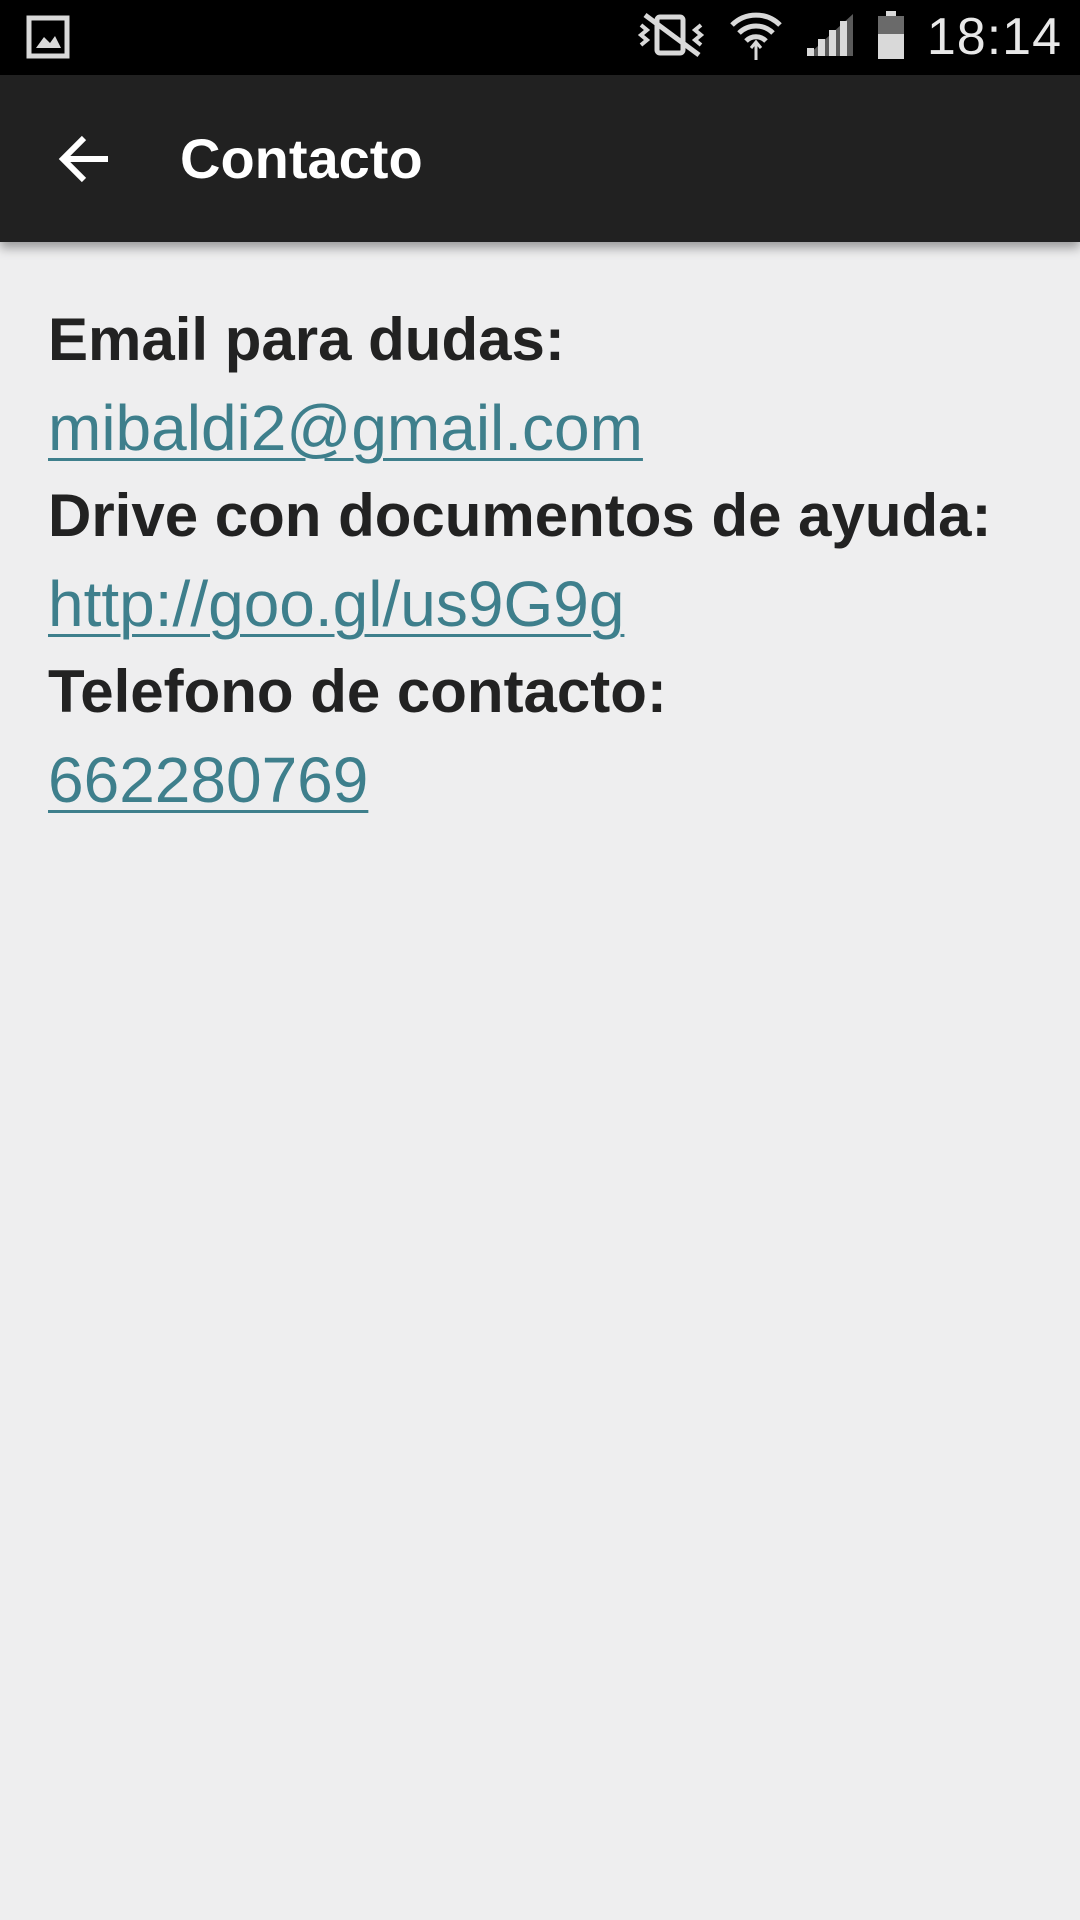  Describe the element at coordinates (357, 691) in the screenshot. I see `phone-label: Telefono de contacto:` at that location.